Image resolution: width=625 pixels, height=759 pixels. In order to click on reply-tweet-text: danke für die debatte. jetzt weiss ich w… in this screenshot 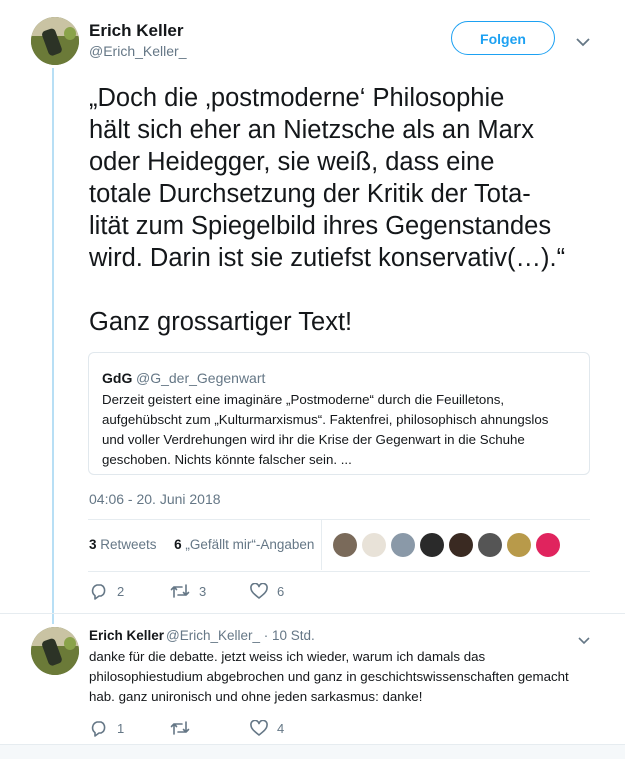, I will do `click(329, 676)`.